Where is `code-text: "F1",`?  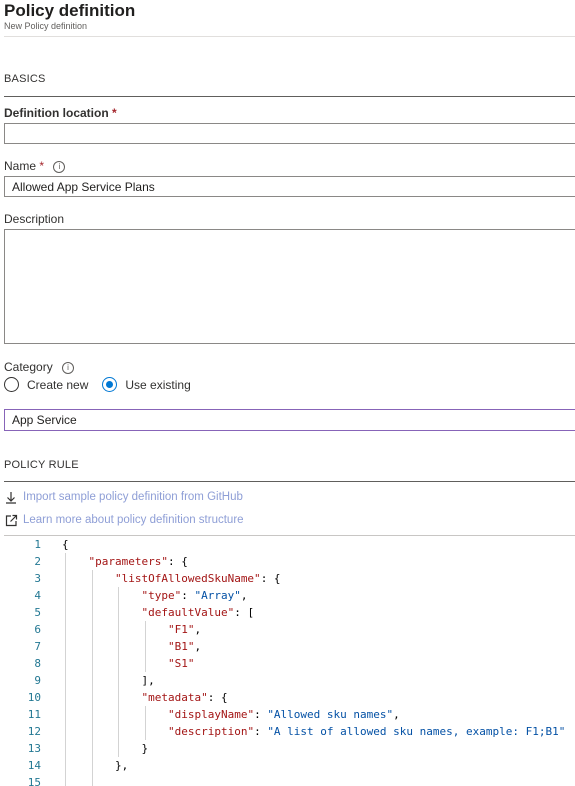 code-text: "F1", is located at coordinates (121, 629).